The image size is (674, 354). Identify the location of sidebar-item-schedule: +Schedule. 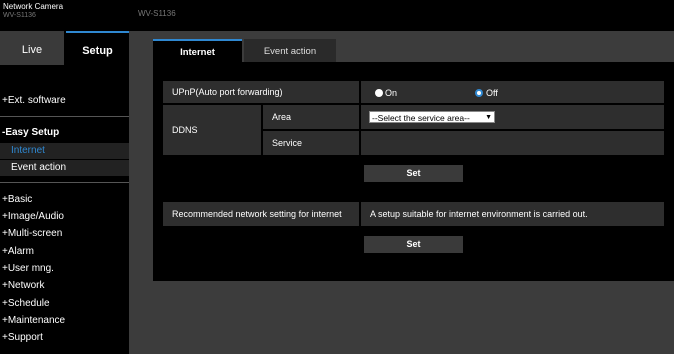
(26, 303).